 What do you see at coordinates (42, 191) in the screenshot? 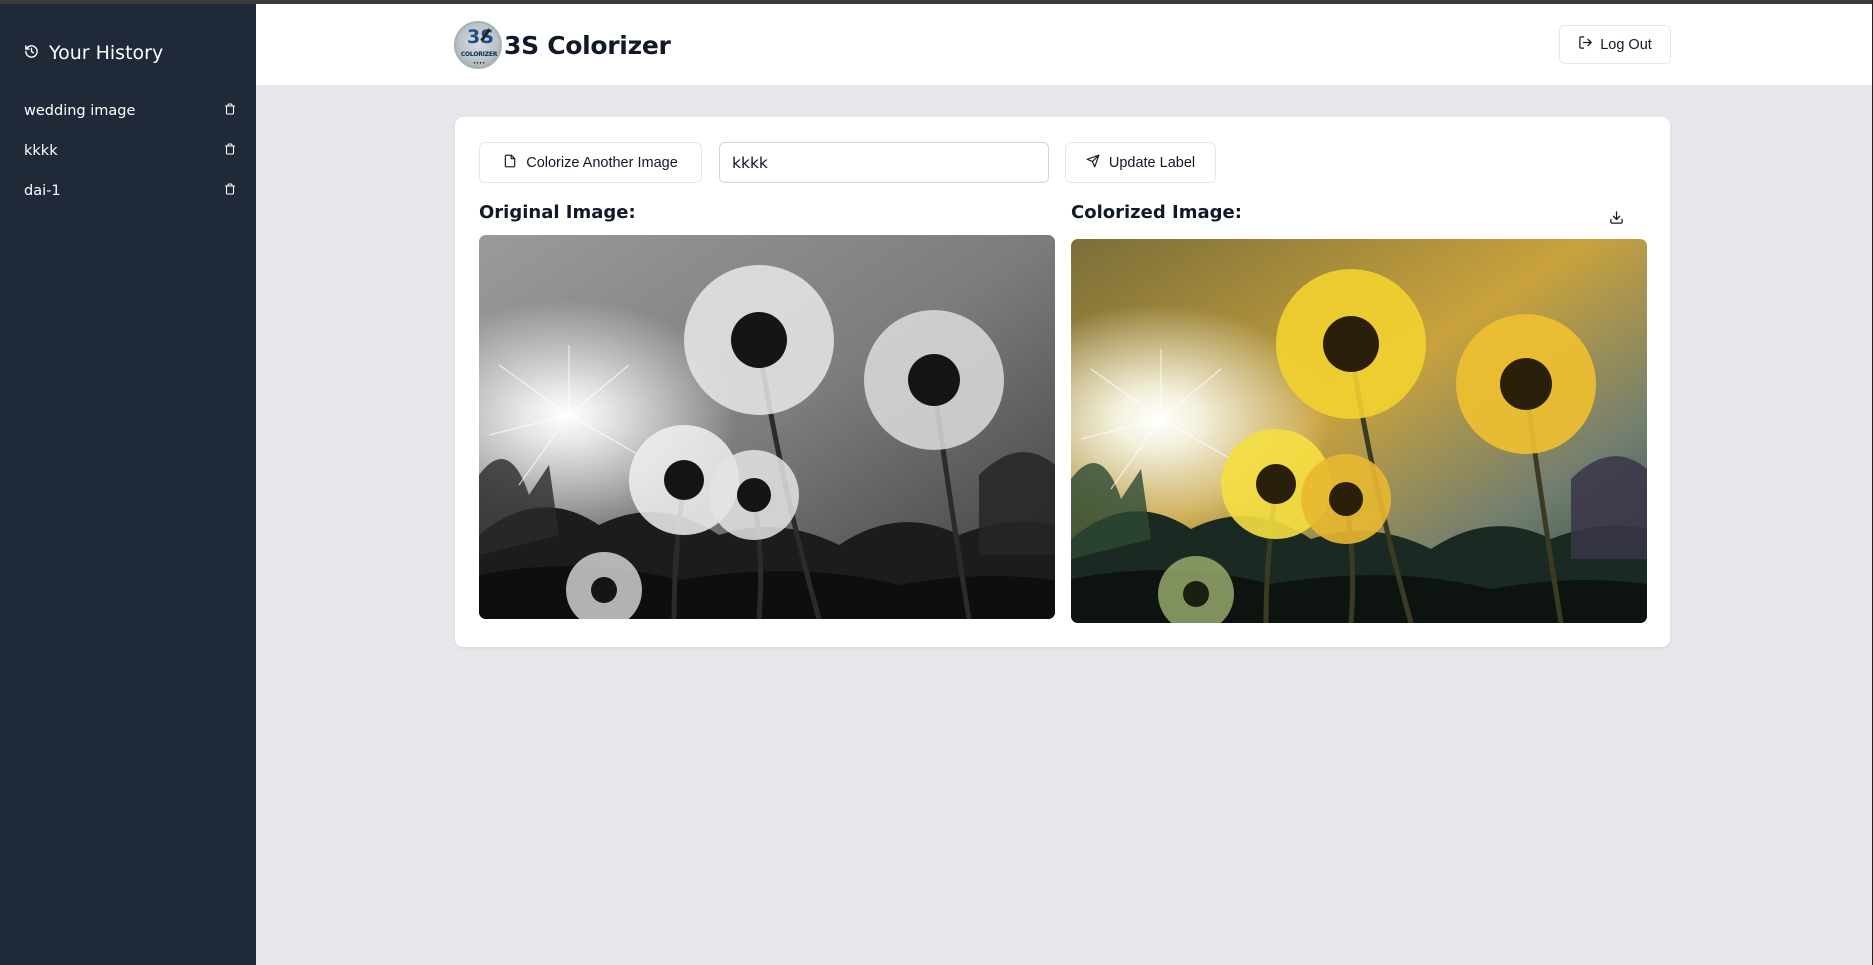
I see `history-item-label: dai-1` at bounding box center [42, 191].